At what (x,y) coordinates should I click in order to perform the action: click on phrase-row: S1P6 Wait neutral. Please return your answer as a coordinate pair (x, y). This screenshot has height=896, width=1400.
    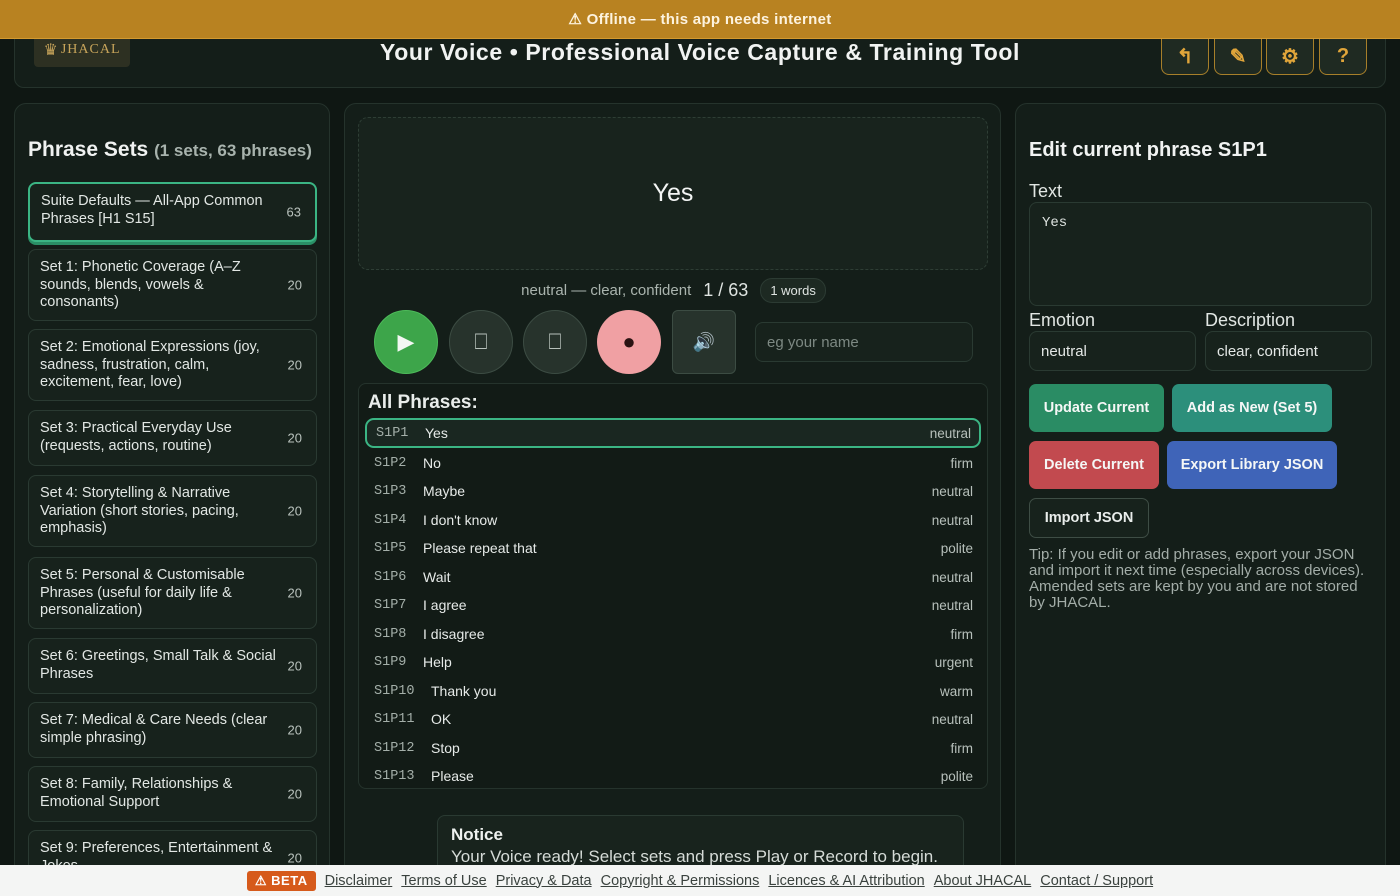
    Looking at the image, I should click on (673, 577).